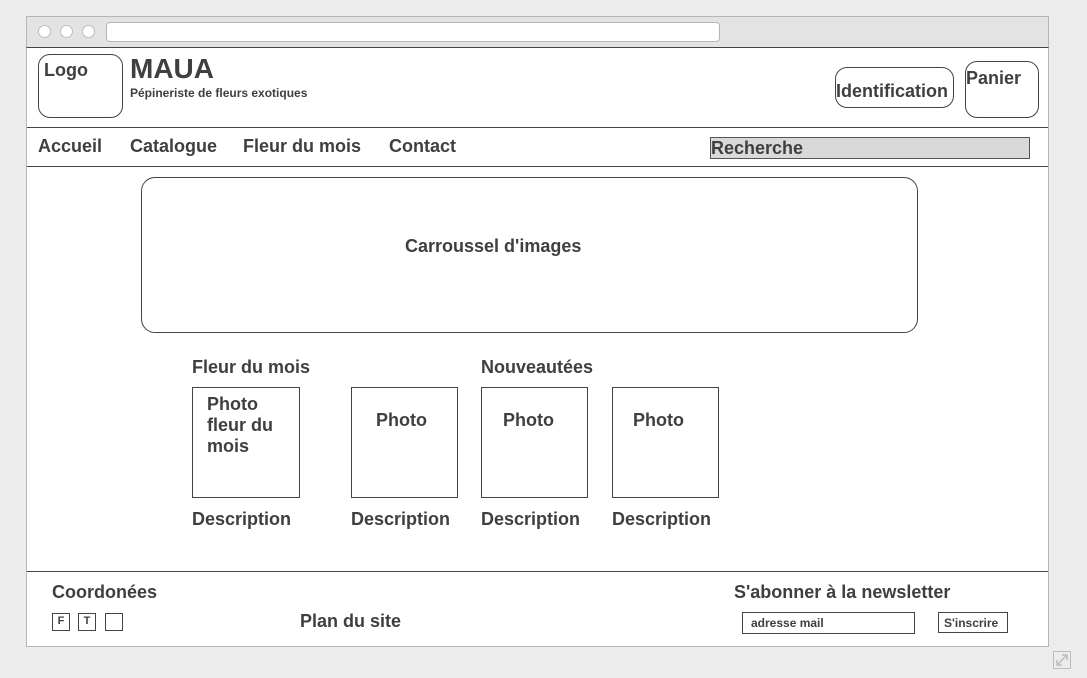  Describe the element at coordinates (537, 571) in the screenshot. I see `footer-divider` at that location.